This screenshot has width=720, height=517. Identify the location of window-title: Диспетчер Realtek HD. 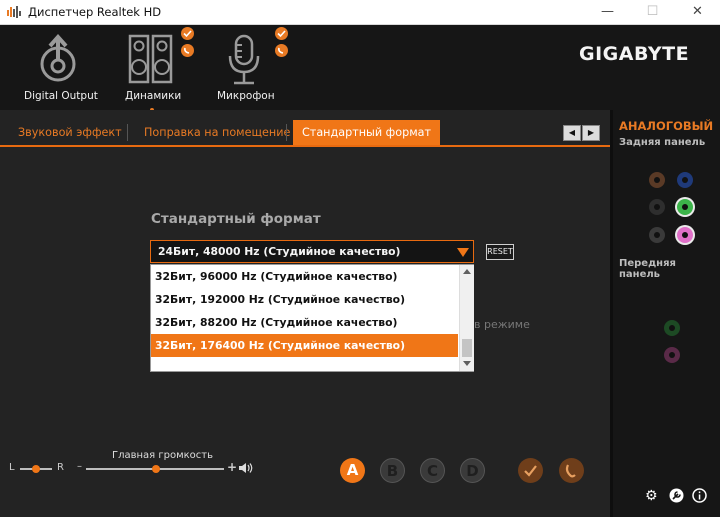
(95, 12).